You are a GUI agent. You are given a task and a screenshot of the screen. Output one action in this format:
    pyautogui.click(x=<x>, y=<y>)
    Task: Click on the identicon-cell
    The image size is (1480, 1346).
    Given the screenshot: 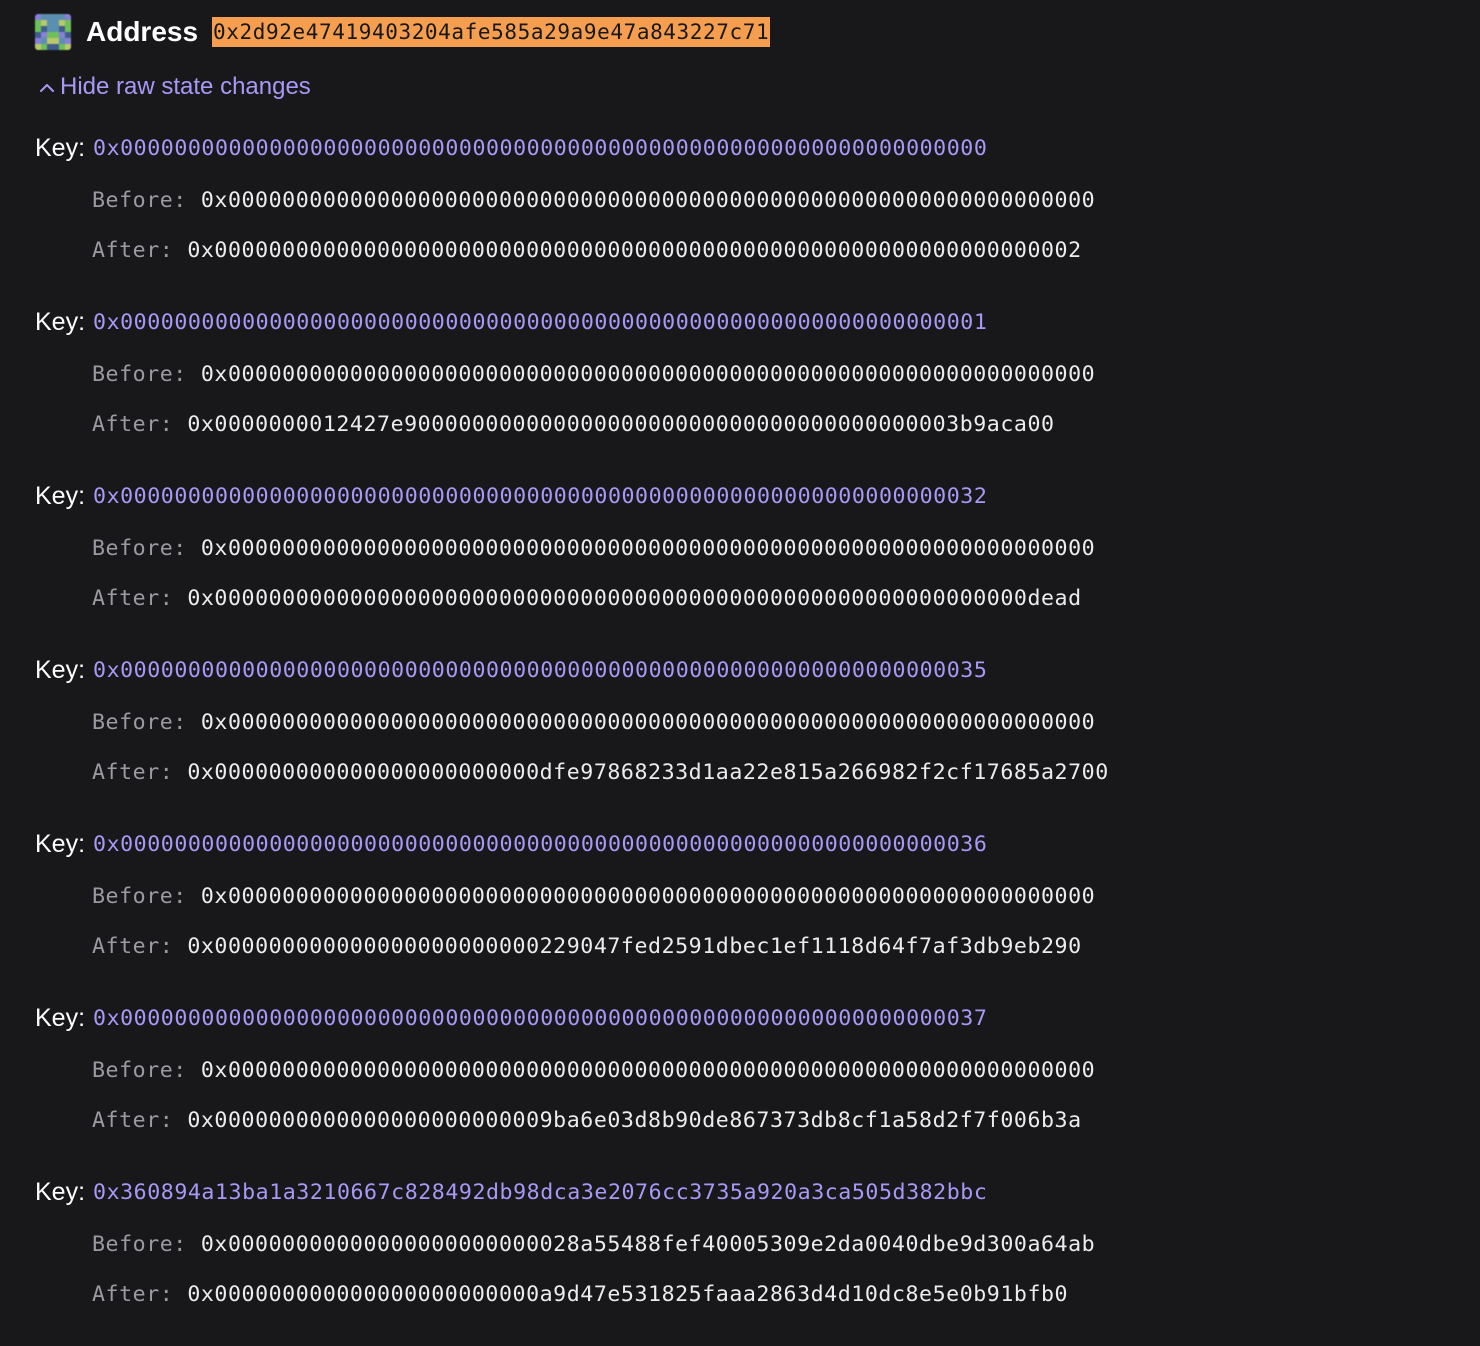 What is the action you would take?
    pyautogui.click(x=68, y=47)
    